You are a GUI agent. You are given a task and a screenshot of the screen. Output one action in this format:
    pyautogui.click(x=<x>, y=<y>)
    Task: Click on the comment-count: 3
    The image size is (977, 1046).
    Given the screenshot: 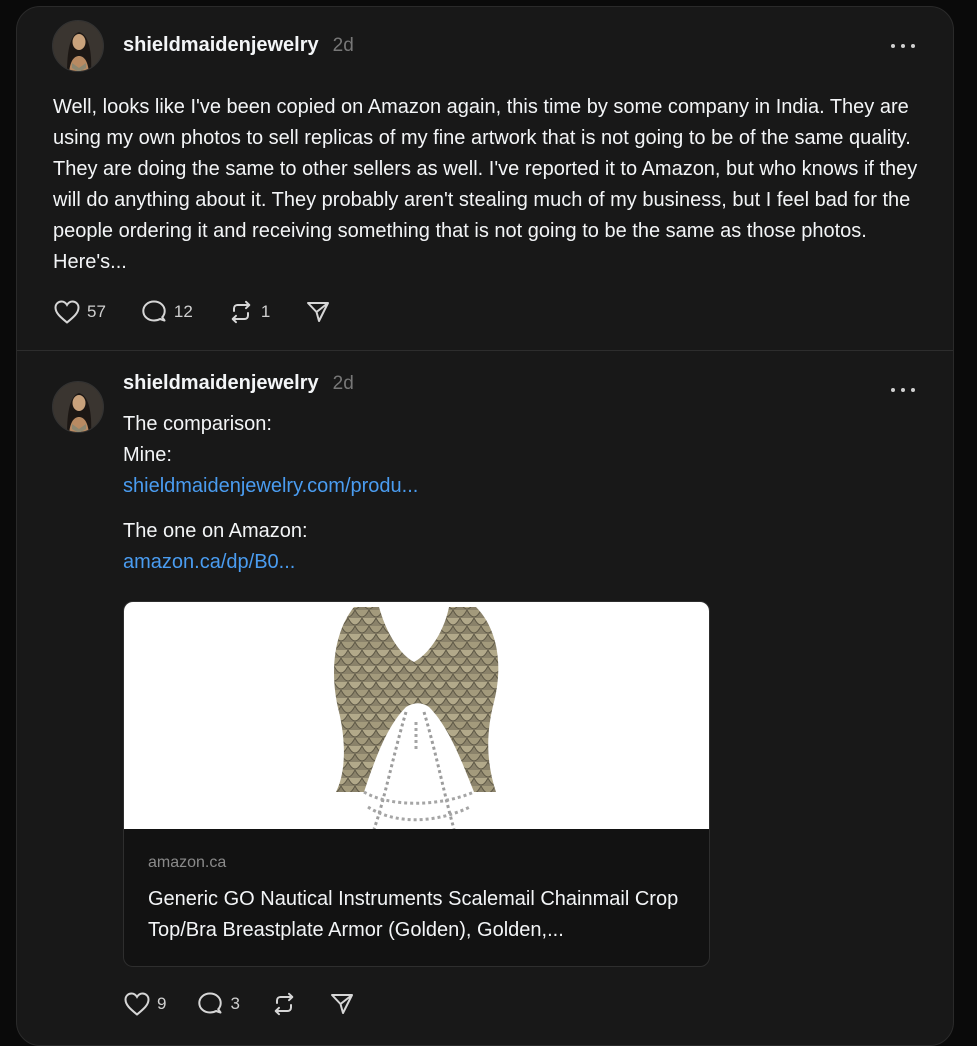 What is the action you would take?
    pyautogui.click(x=235, y=1003)
    